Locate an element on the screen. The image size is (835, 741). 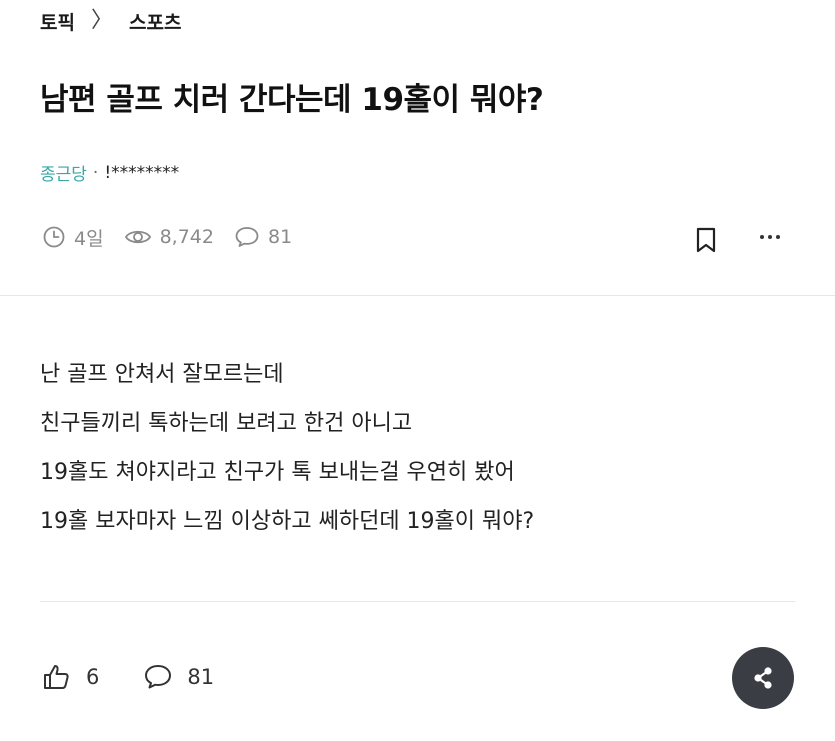
body-line: 친구들끼리 톡하는데 보려고 한건 아니고 is located at coordinates (226, 423).